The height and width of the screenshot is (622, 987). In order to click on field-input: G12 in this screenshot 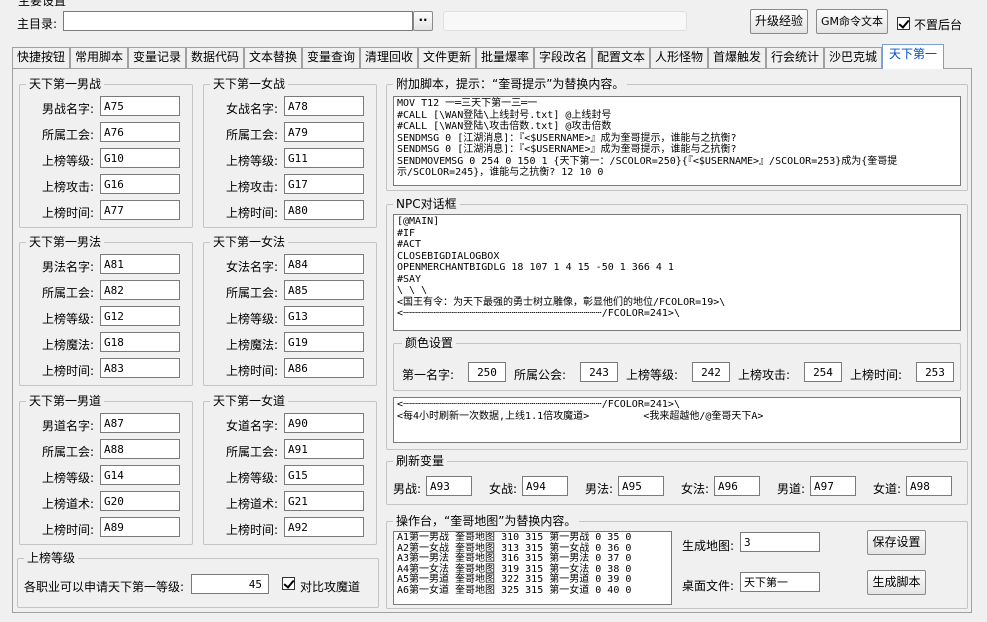, I will do `click(140, 316)`.